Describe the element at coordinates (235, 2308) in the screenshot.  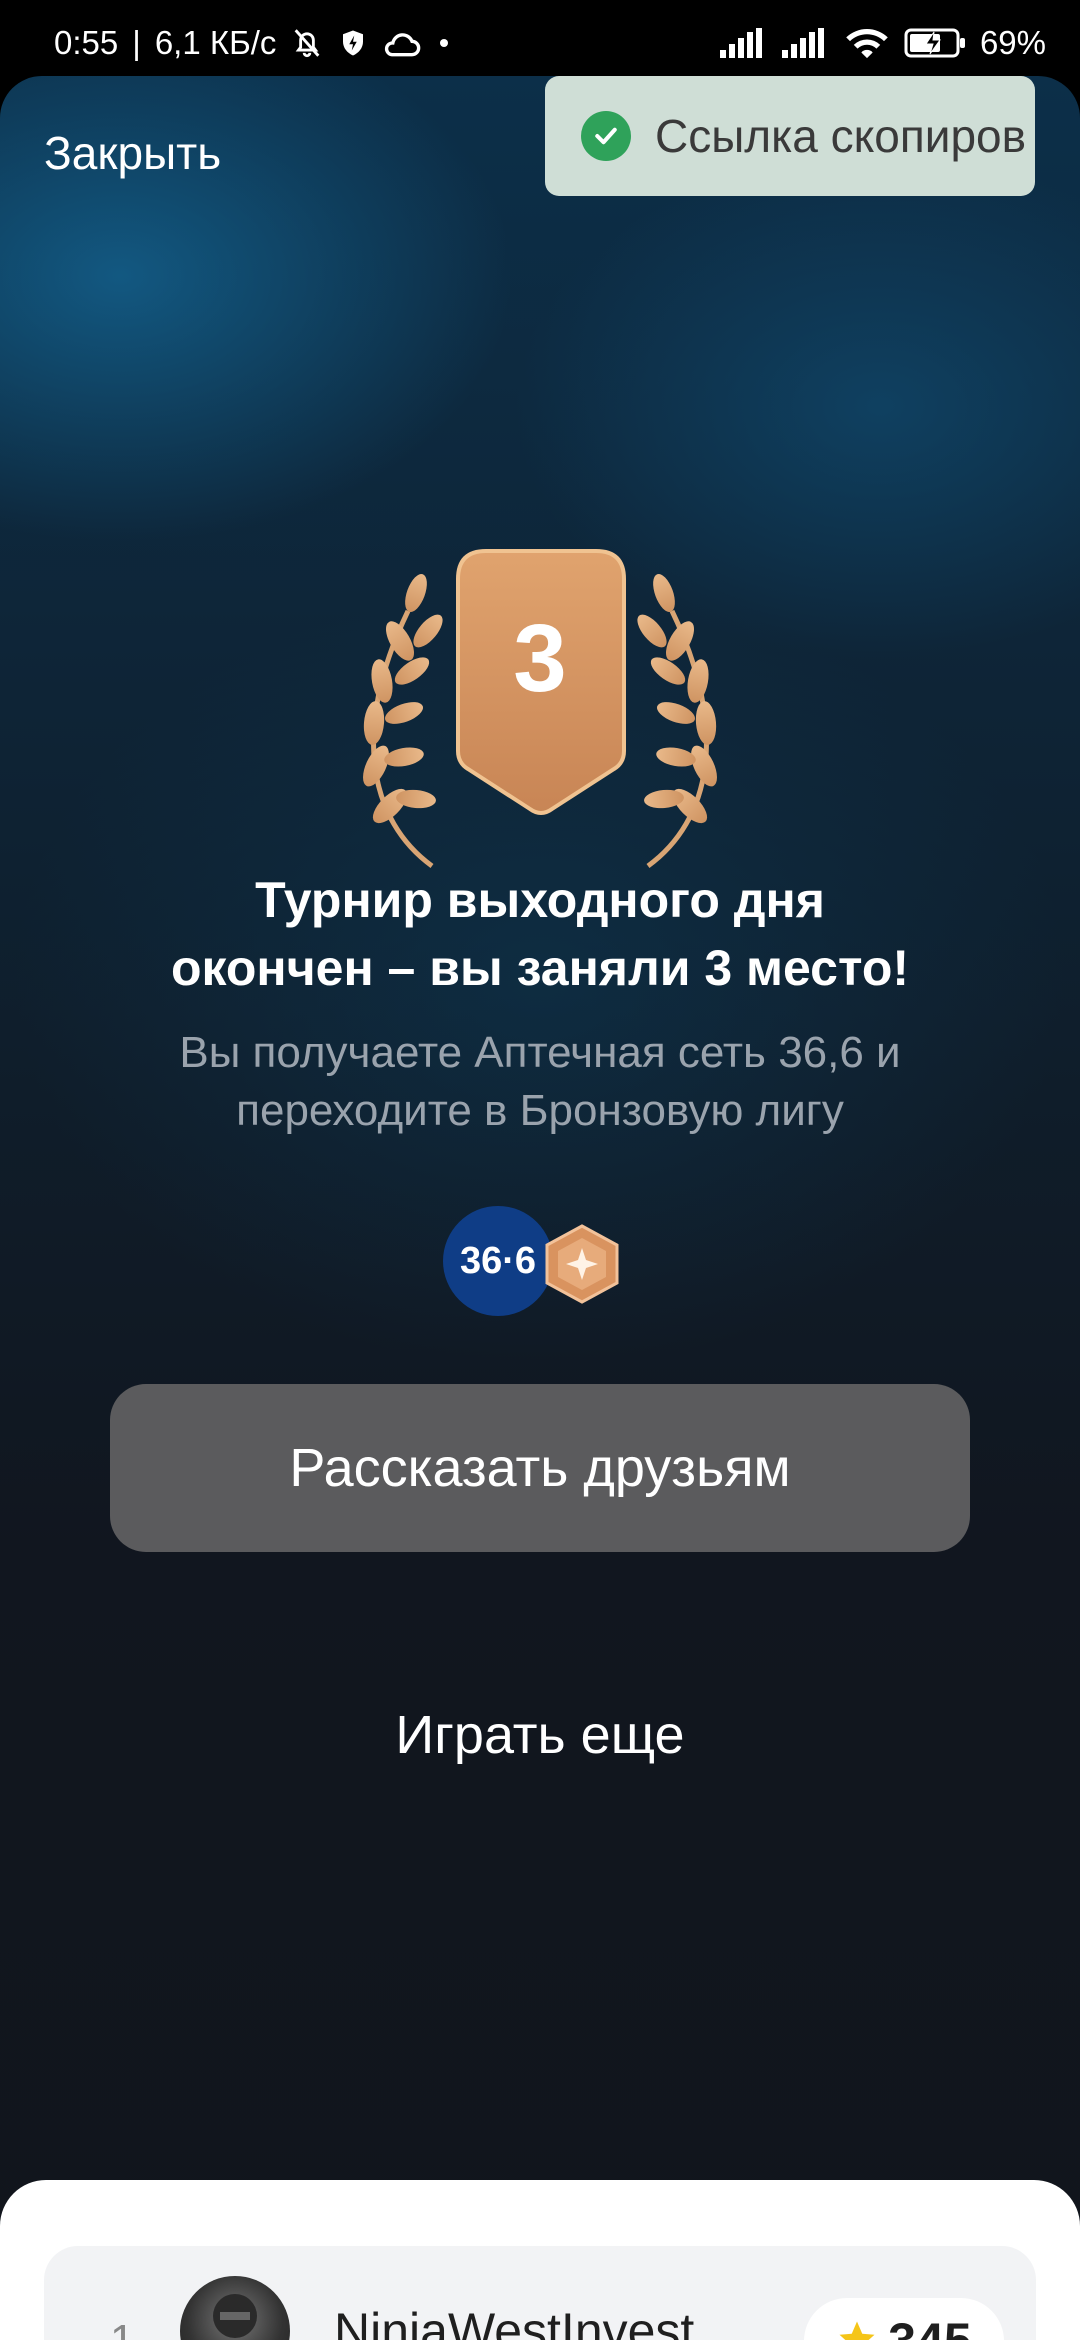
I see `avatar` at that location.